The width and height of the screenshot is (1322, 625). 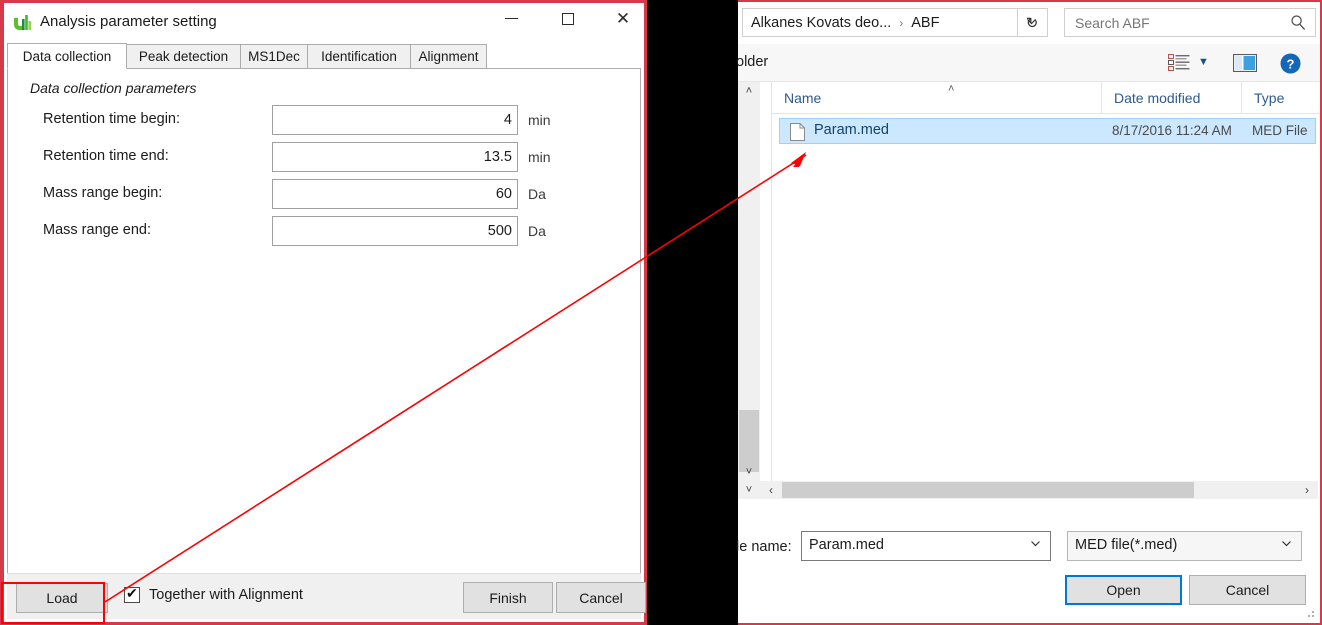 I want to click on together-with-alignment-checkbox: Together with Alignment, so click(x=213, y=594).